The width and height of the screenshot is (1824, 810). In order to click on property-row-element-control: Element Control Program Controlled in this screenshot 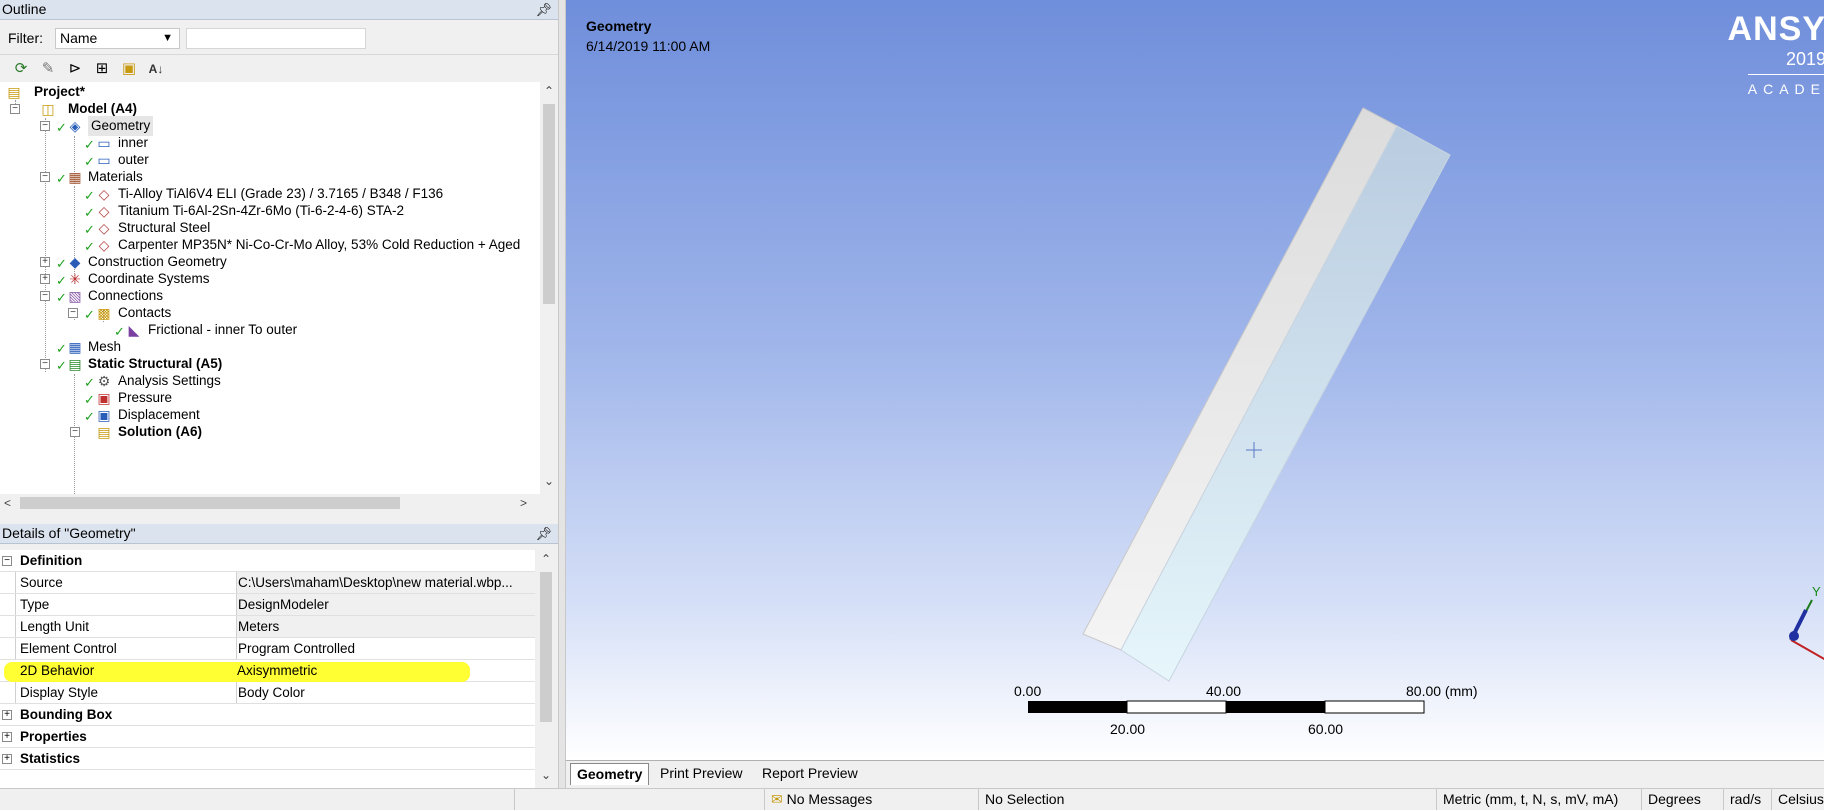, I will do `click(267, 649)`.